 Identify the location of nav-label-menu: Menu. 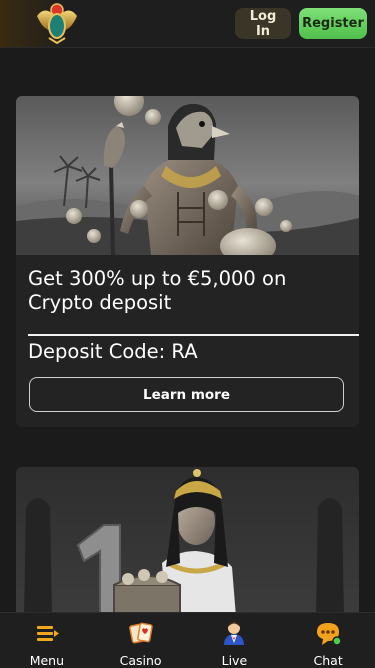
(47, 660).